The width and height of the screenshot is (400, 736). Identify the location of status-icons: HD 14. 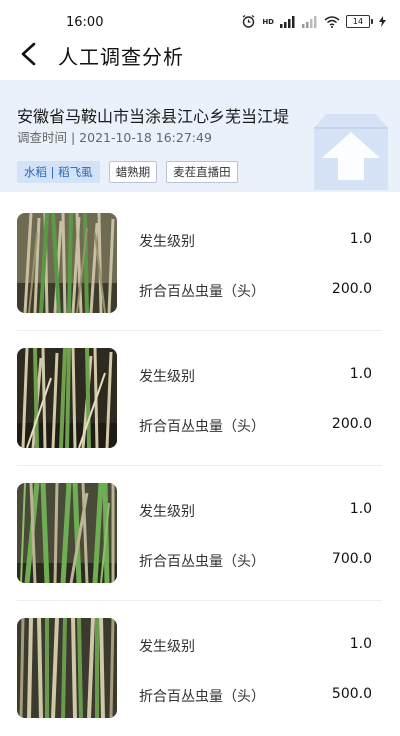
(313, 21).